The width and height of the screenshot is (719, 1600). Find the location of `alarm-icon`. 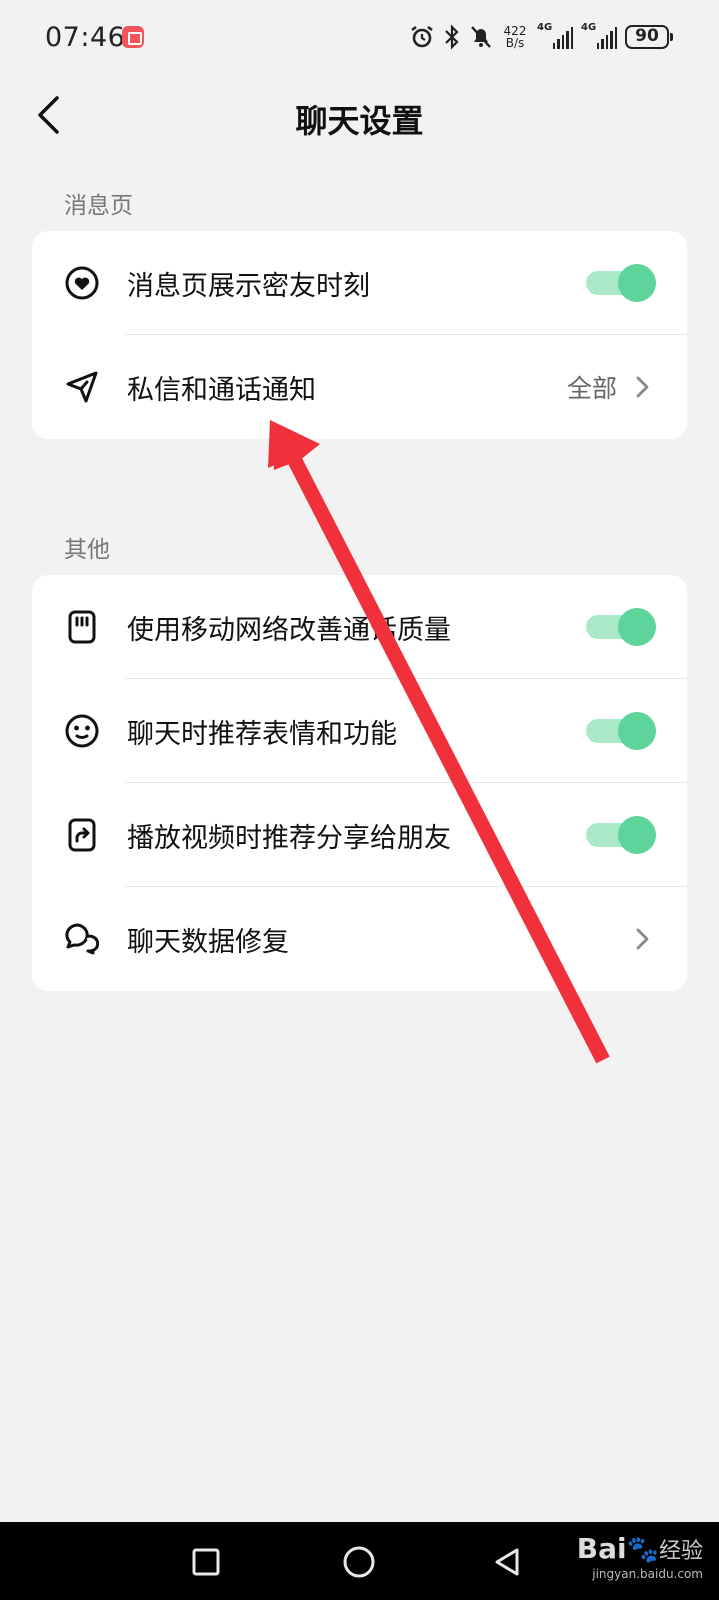

alarm-icon is located at coordinates (422, 36).